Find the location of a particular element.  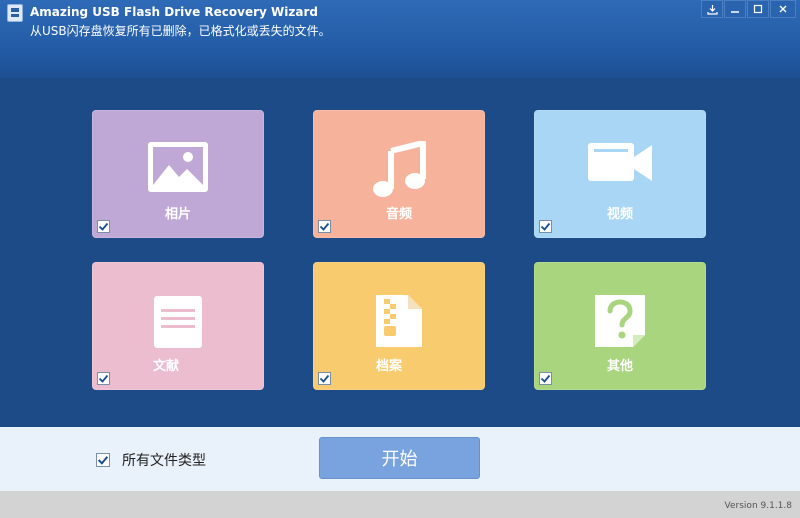

tile-video: 视频 is located at coordinates (620, 174).